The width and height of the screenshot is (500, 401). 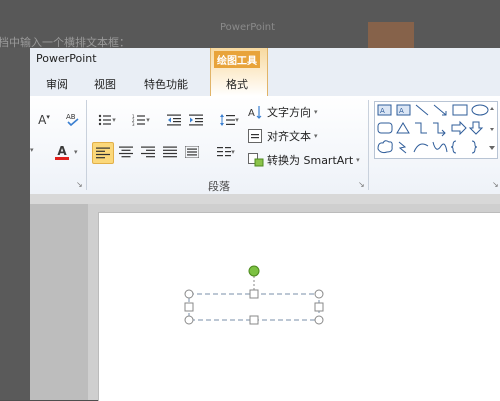 I want to click on resize-handle-bottom, so click(x=254, y=320).